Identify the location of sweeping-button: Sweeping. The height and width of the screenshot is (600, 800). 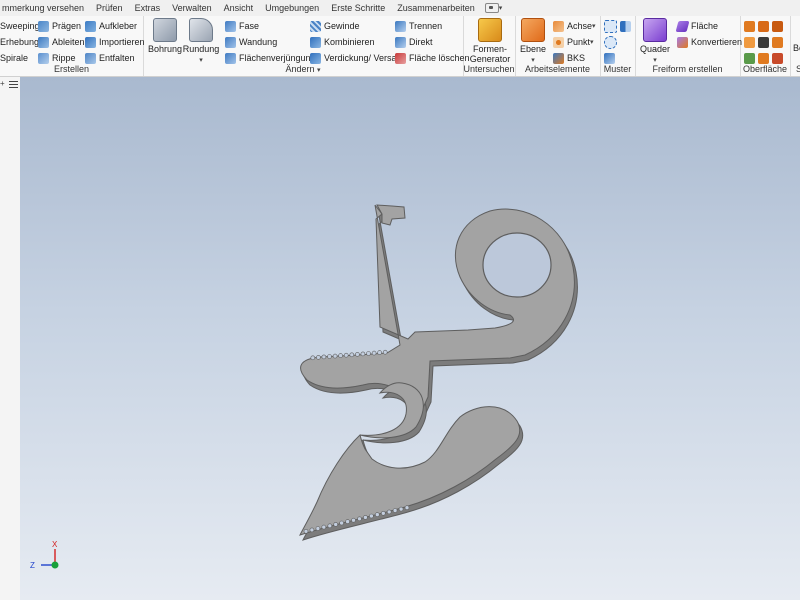
(20, 26).